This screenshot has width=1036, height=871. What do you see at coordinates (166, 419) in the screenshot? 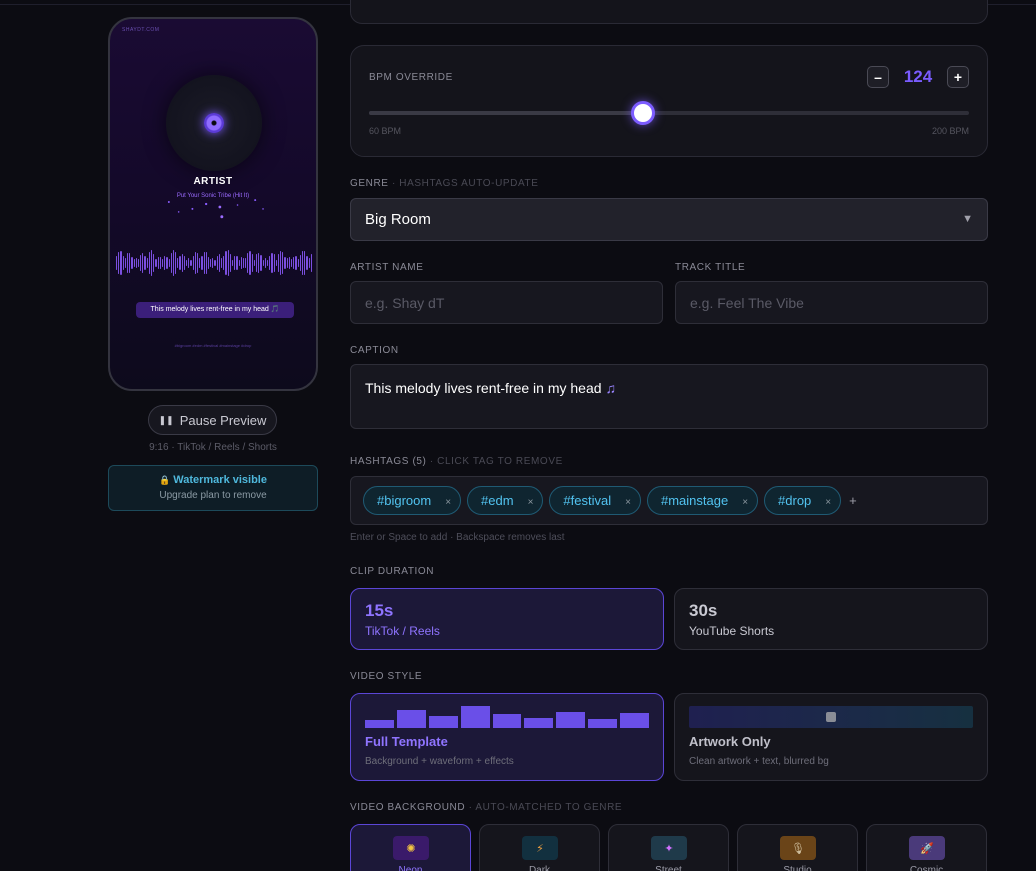
I see `pause-icon: ❚❚` at bounding box center [166, 419].